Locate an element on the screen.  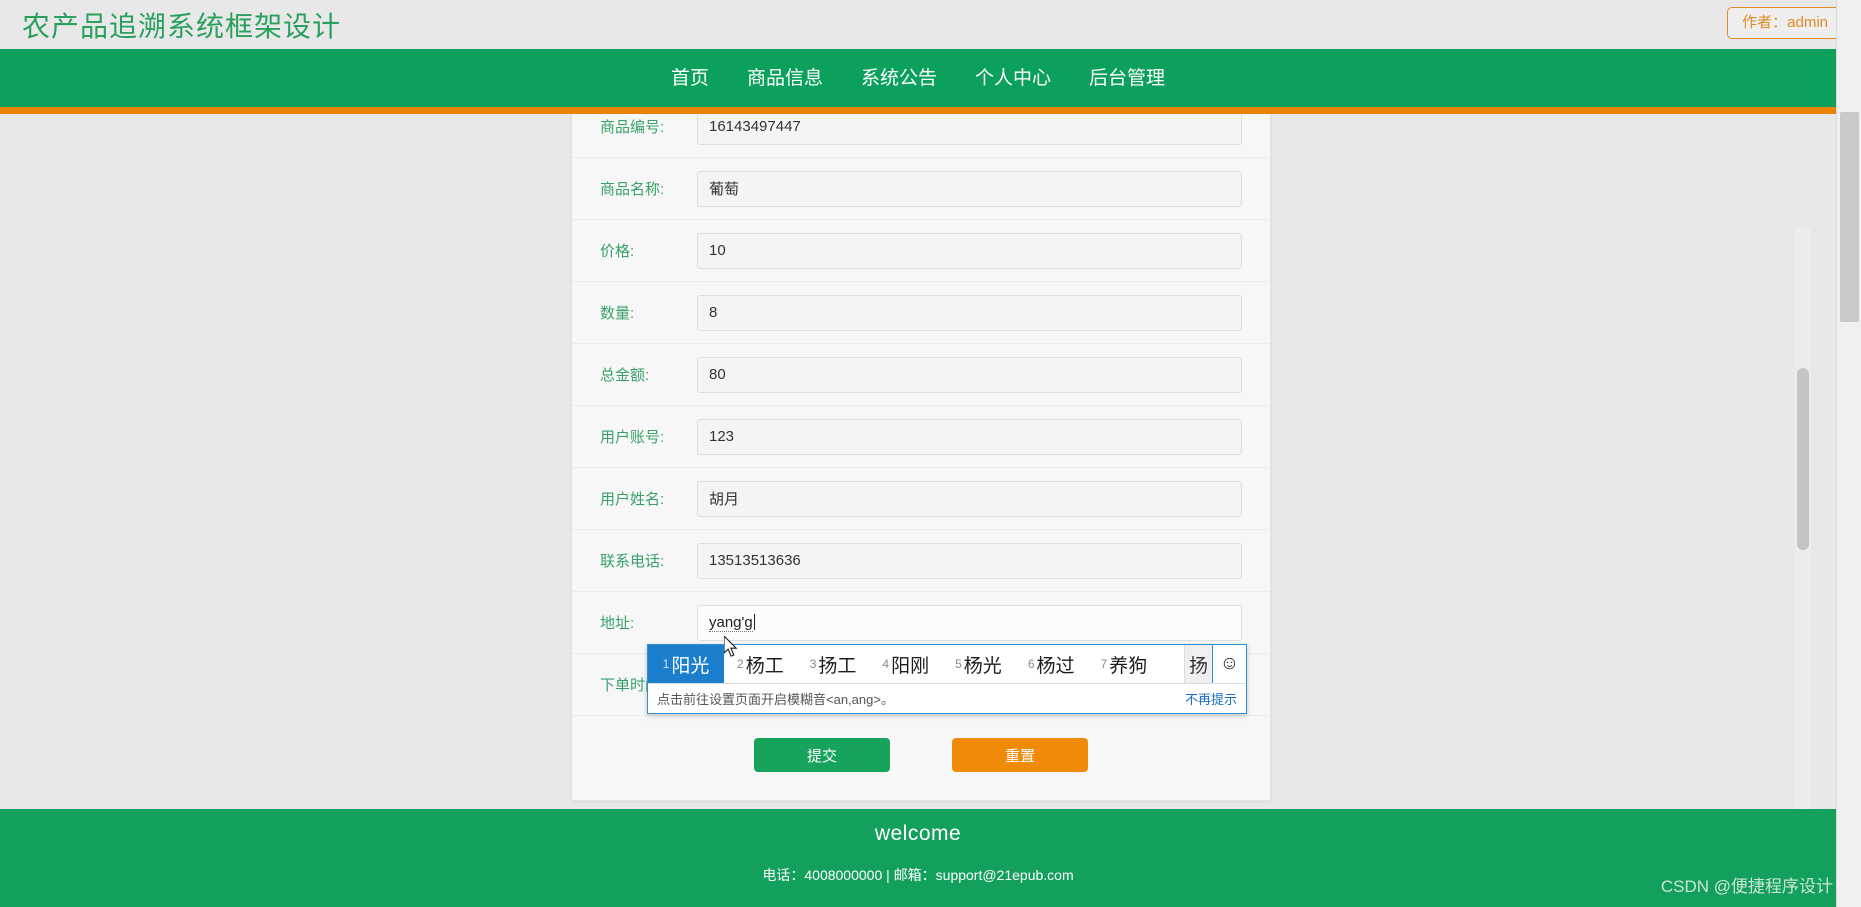
form-row-quantity: 数量: is located at coordinates (921, 313).